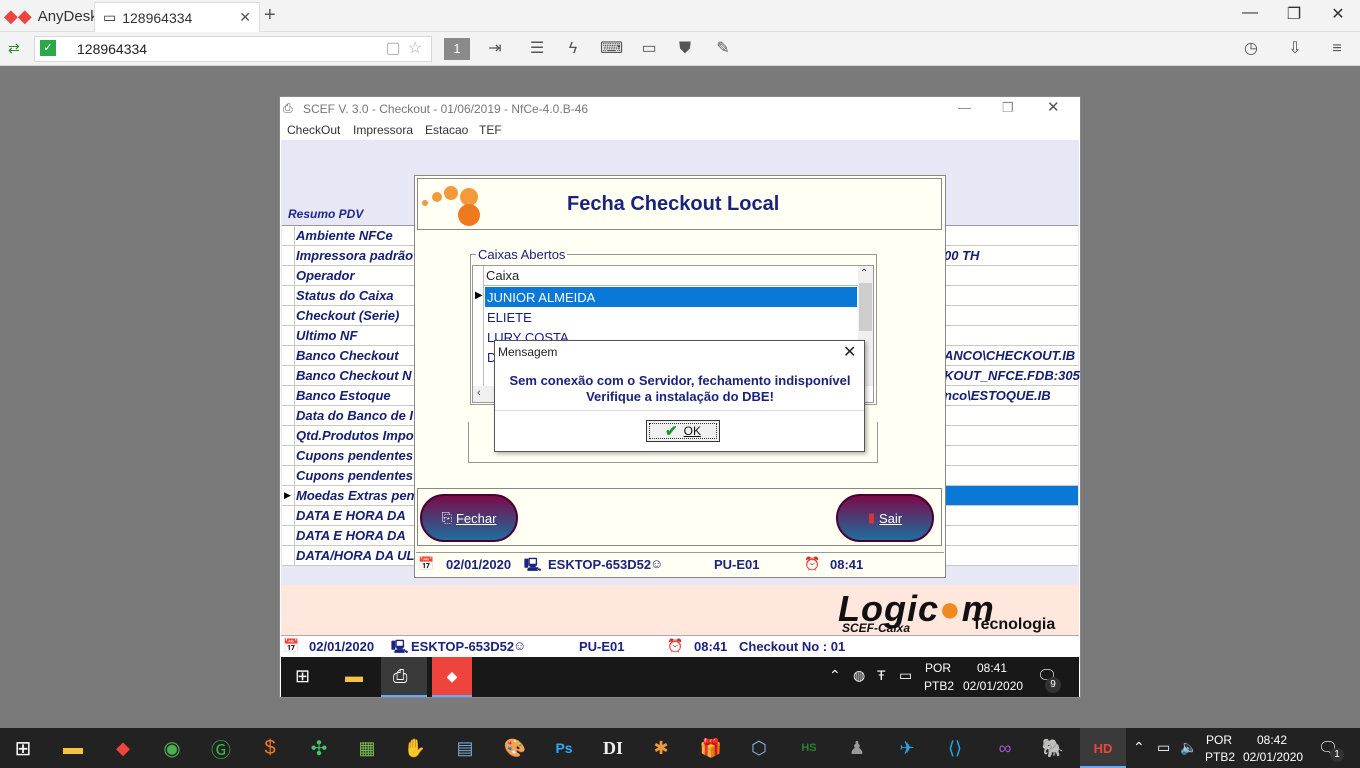 The image size is (1360, 768). What do you see at coordinates (123, 748) in the screenshot?
I see `anydesk-task-icon: ◆` at bounding box center [123, 748].